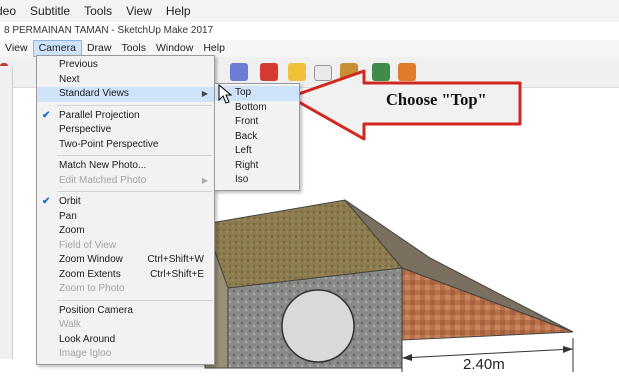  I want to click on menu-item-standard-views: Standard Views ▶, so click(125, 94).